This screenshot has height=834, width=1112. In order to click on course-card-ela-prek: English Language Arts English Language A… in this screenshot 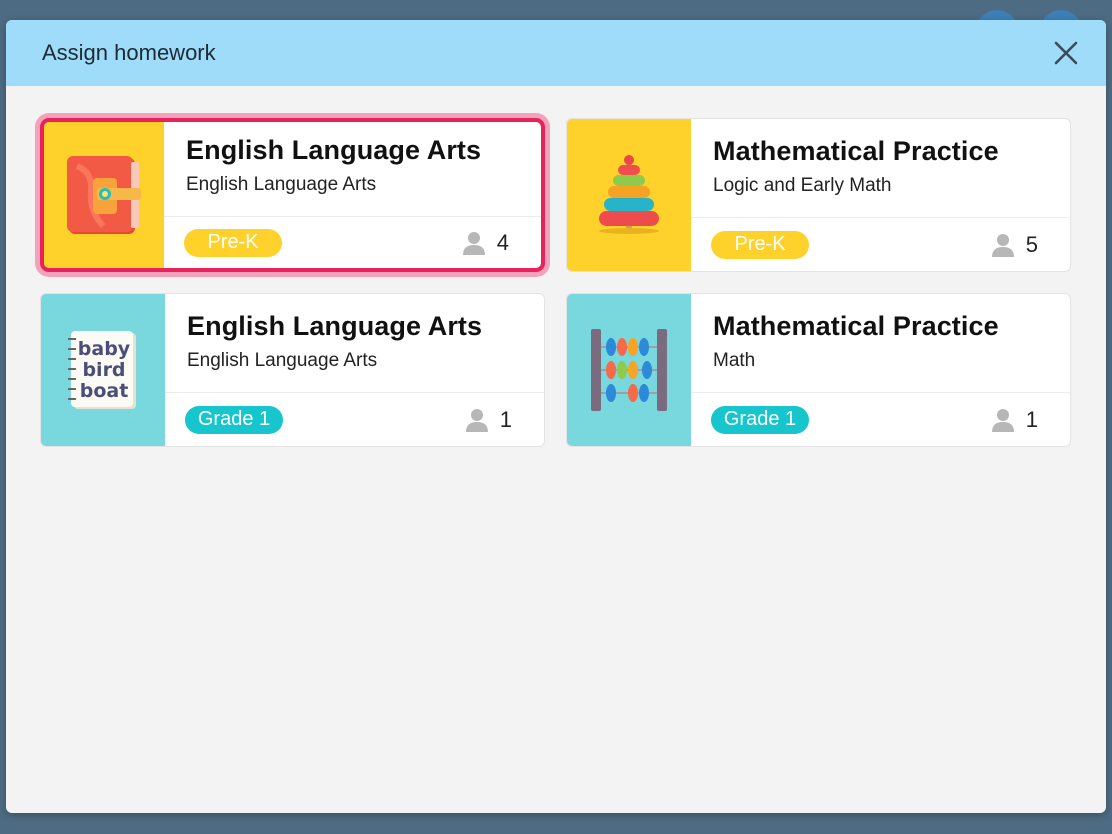, I will do `click(292, 195)`.